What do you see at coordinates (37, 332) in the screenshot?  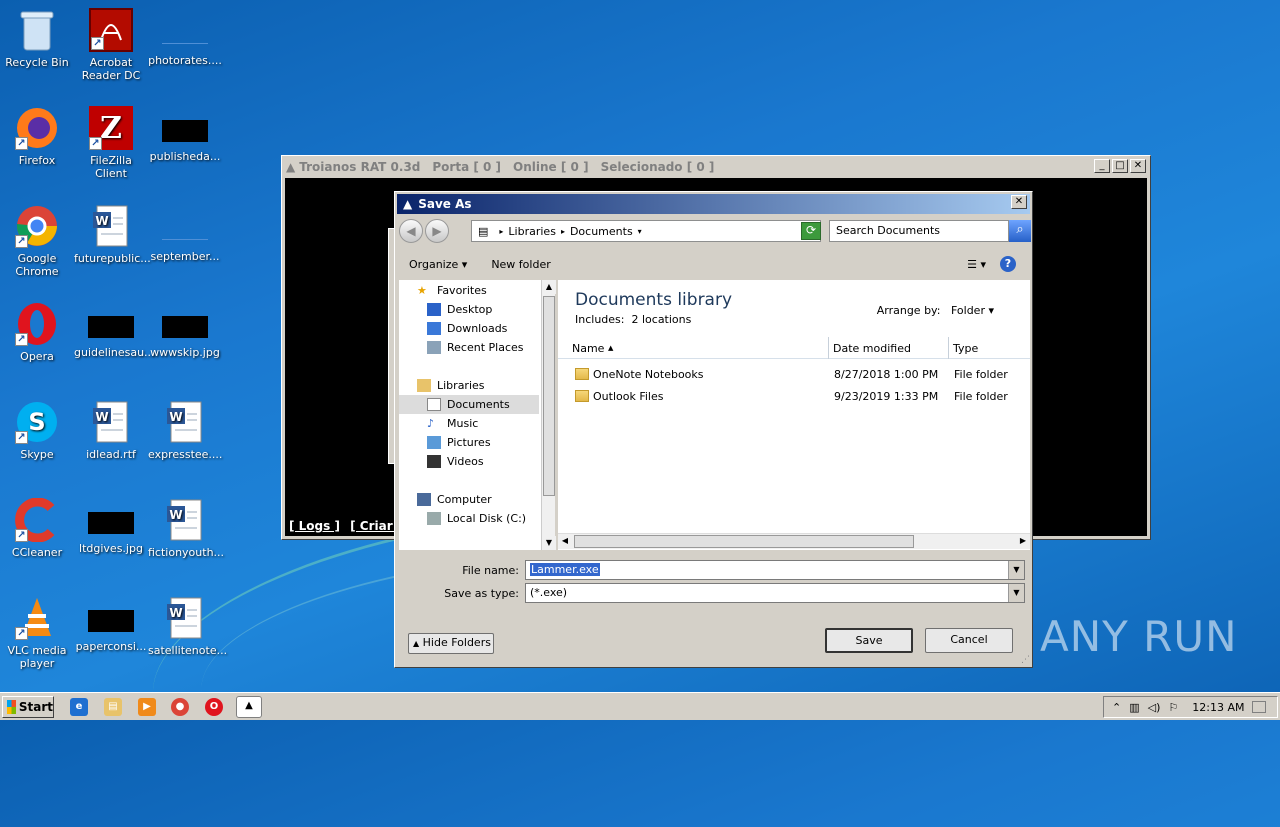 I see `desktop-icon-opera: ↗ Opera` at bounding box center [37, 332].